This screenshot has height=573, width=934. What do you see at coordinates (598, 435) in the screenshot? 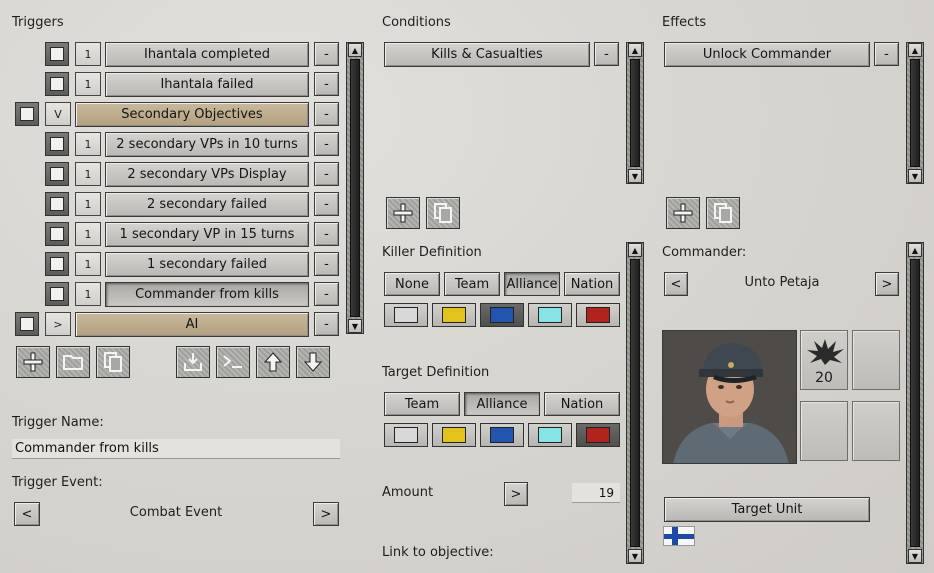
I see `target-color-red` at bounding box center [598, 435].